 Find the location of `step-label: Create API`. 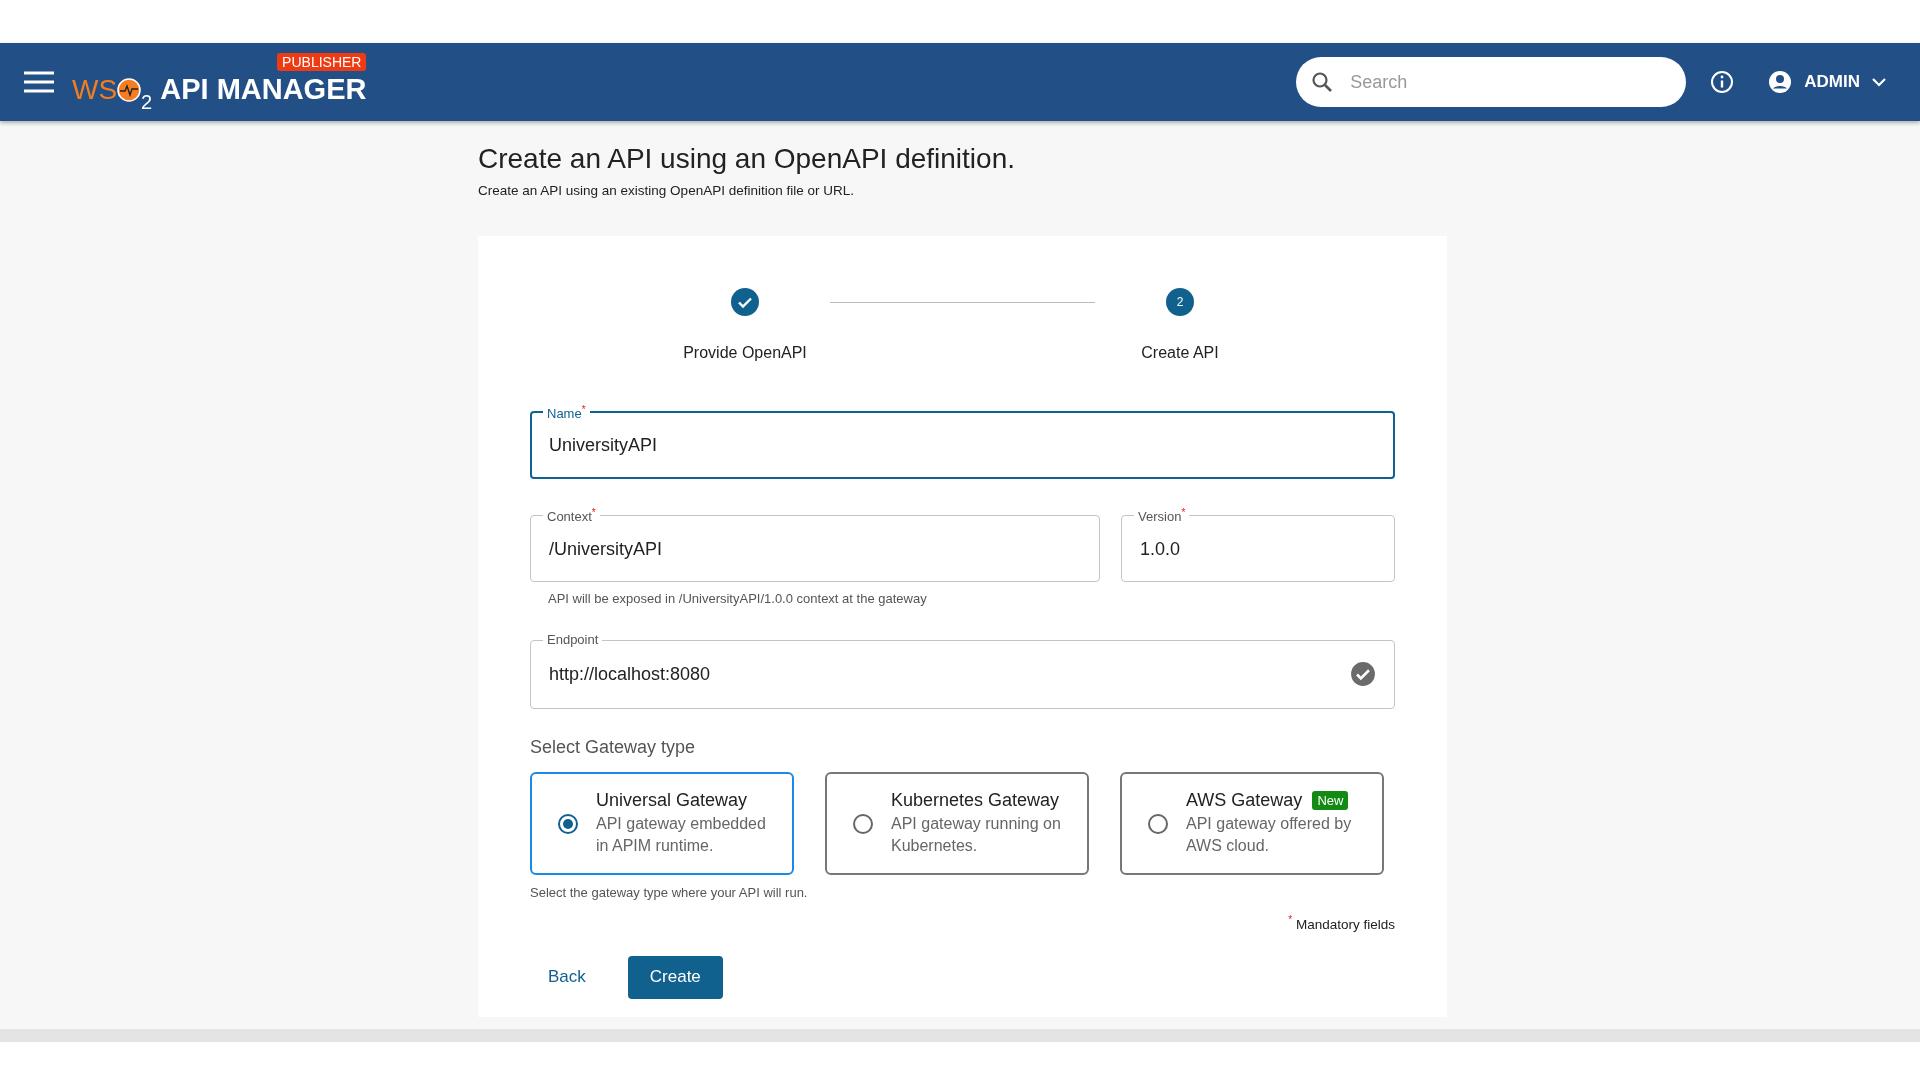

step-label: Create API is located at coordinates (1180, 353).